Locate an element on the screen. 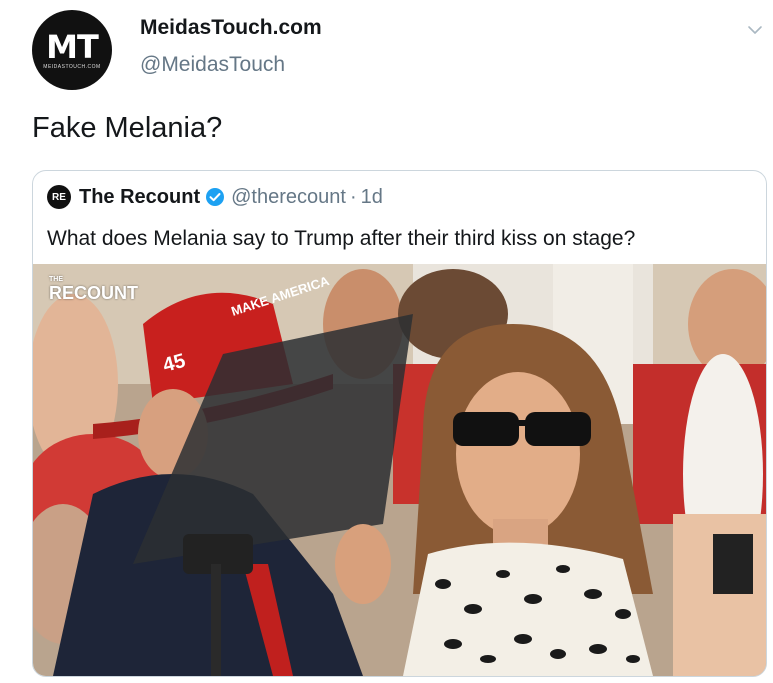 This screenshot has height=683, width=773. tweet-text: Fake Melania? is located at coordinates (127, 128).